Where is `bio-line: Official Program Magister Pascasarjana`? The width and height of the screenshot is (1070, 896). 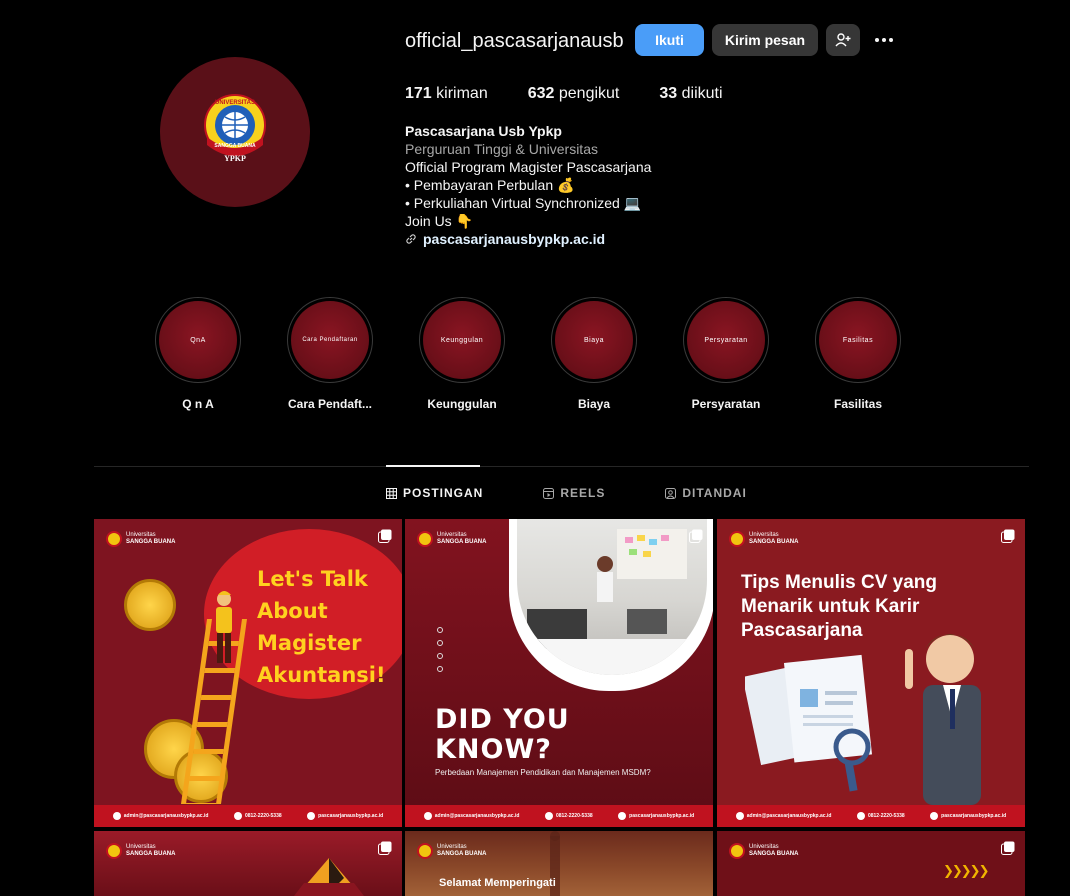 bio-line: Official Program Magister Pascasarjana is located at coordinates (528, 167).